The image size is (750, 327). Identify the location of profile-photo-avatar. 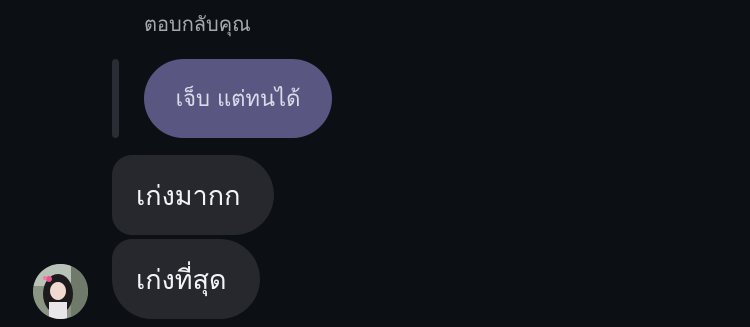
(60, 291).